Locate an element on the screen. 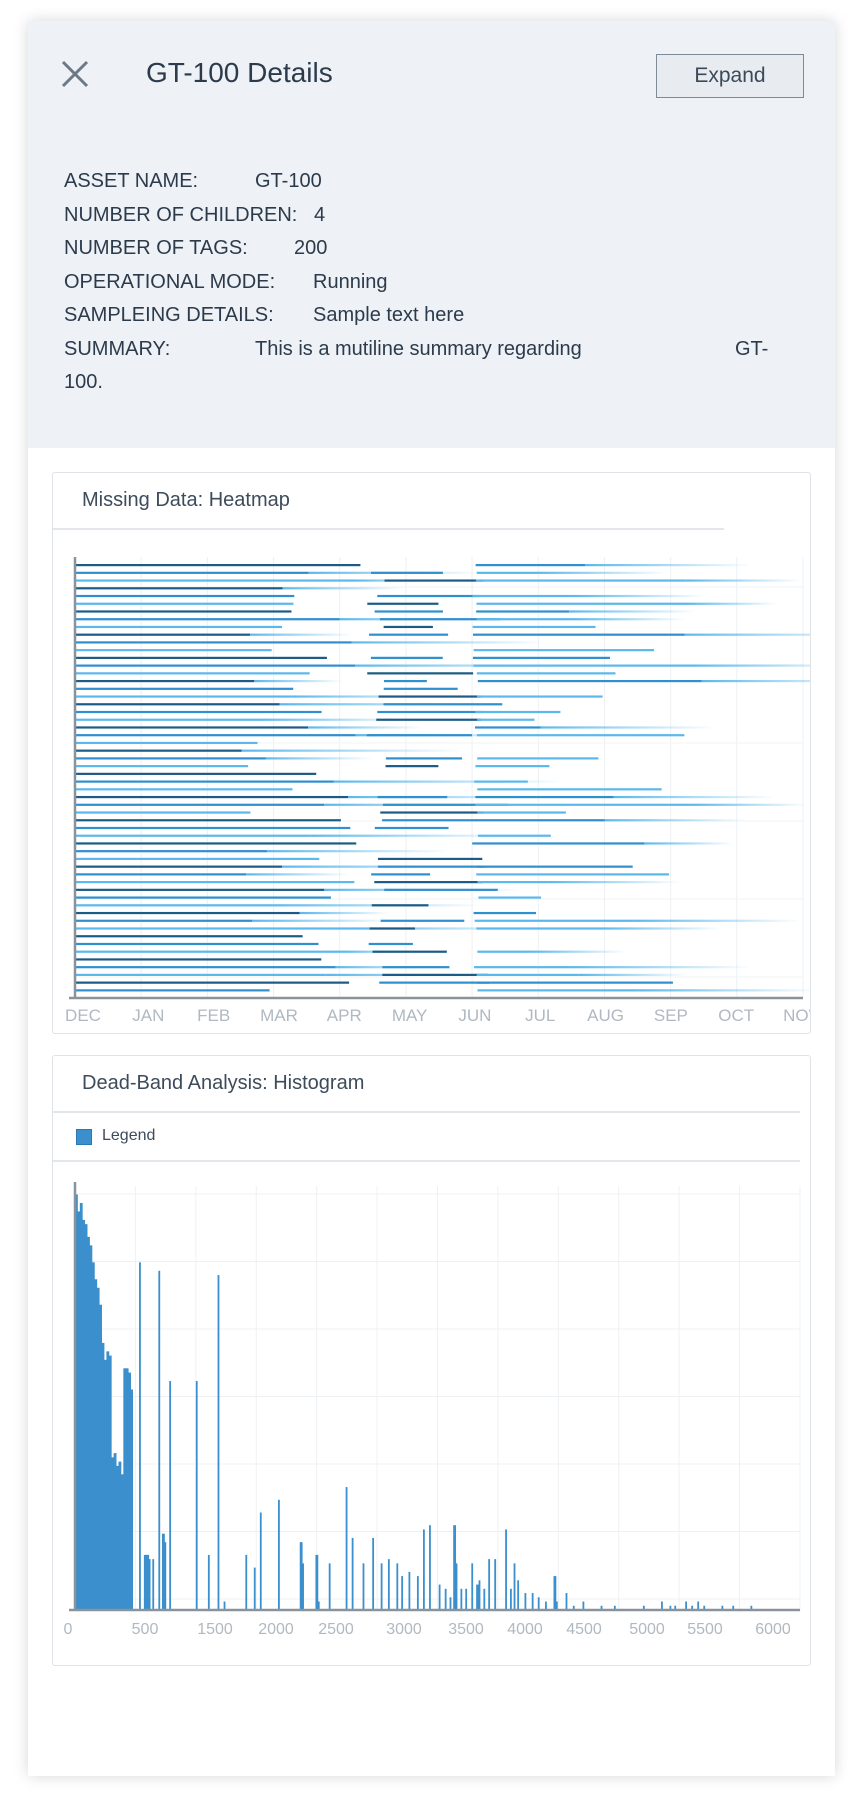 The width and height of the screenshot is (853, 1800). summary-continuation: 100. is located at coordinates (83, 382).